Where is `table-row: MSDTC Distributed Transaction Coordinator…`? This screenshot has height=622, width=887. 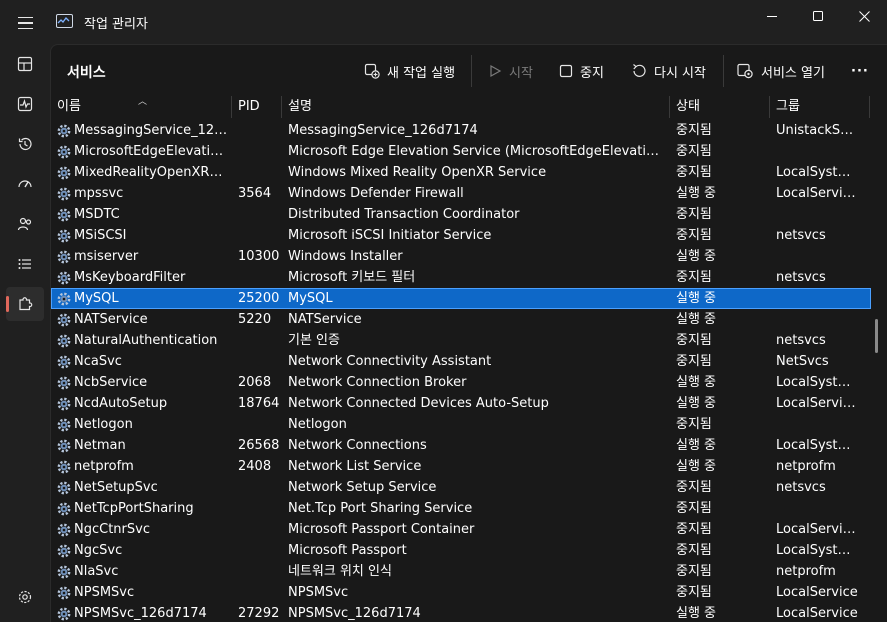
table-row: MSDTC Distributed Transaction Coordinator… is located at coordinates (461, 214).